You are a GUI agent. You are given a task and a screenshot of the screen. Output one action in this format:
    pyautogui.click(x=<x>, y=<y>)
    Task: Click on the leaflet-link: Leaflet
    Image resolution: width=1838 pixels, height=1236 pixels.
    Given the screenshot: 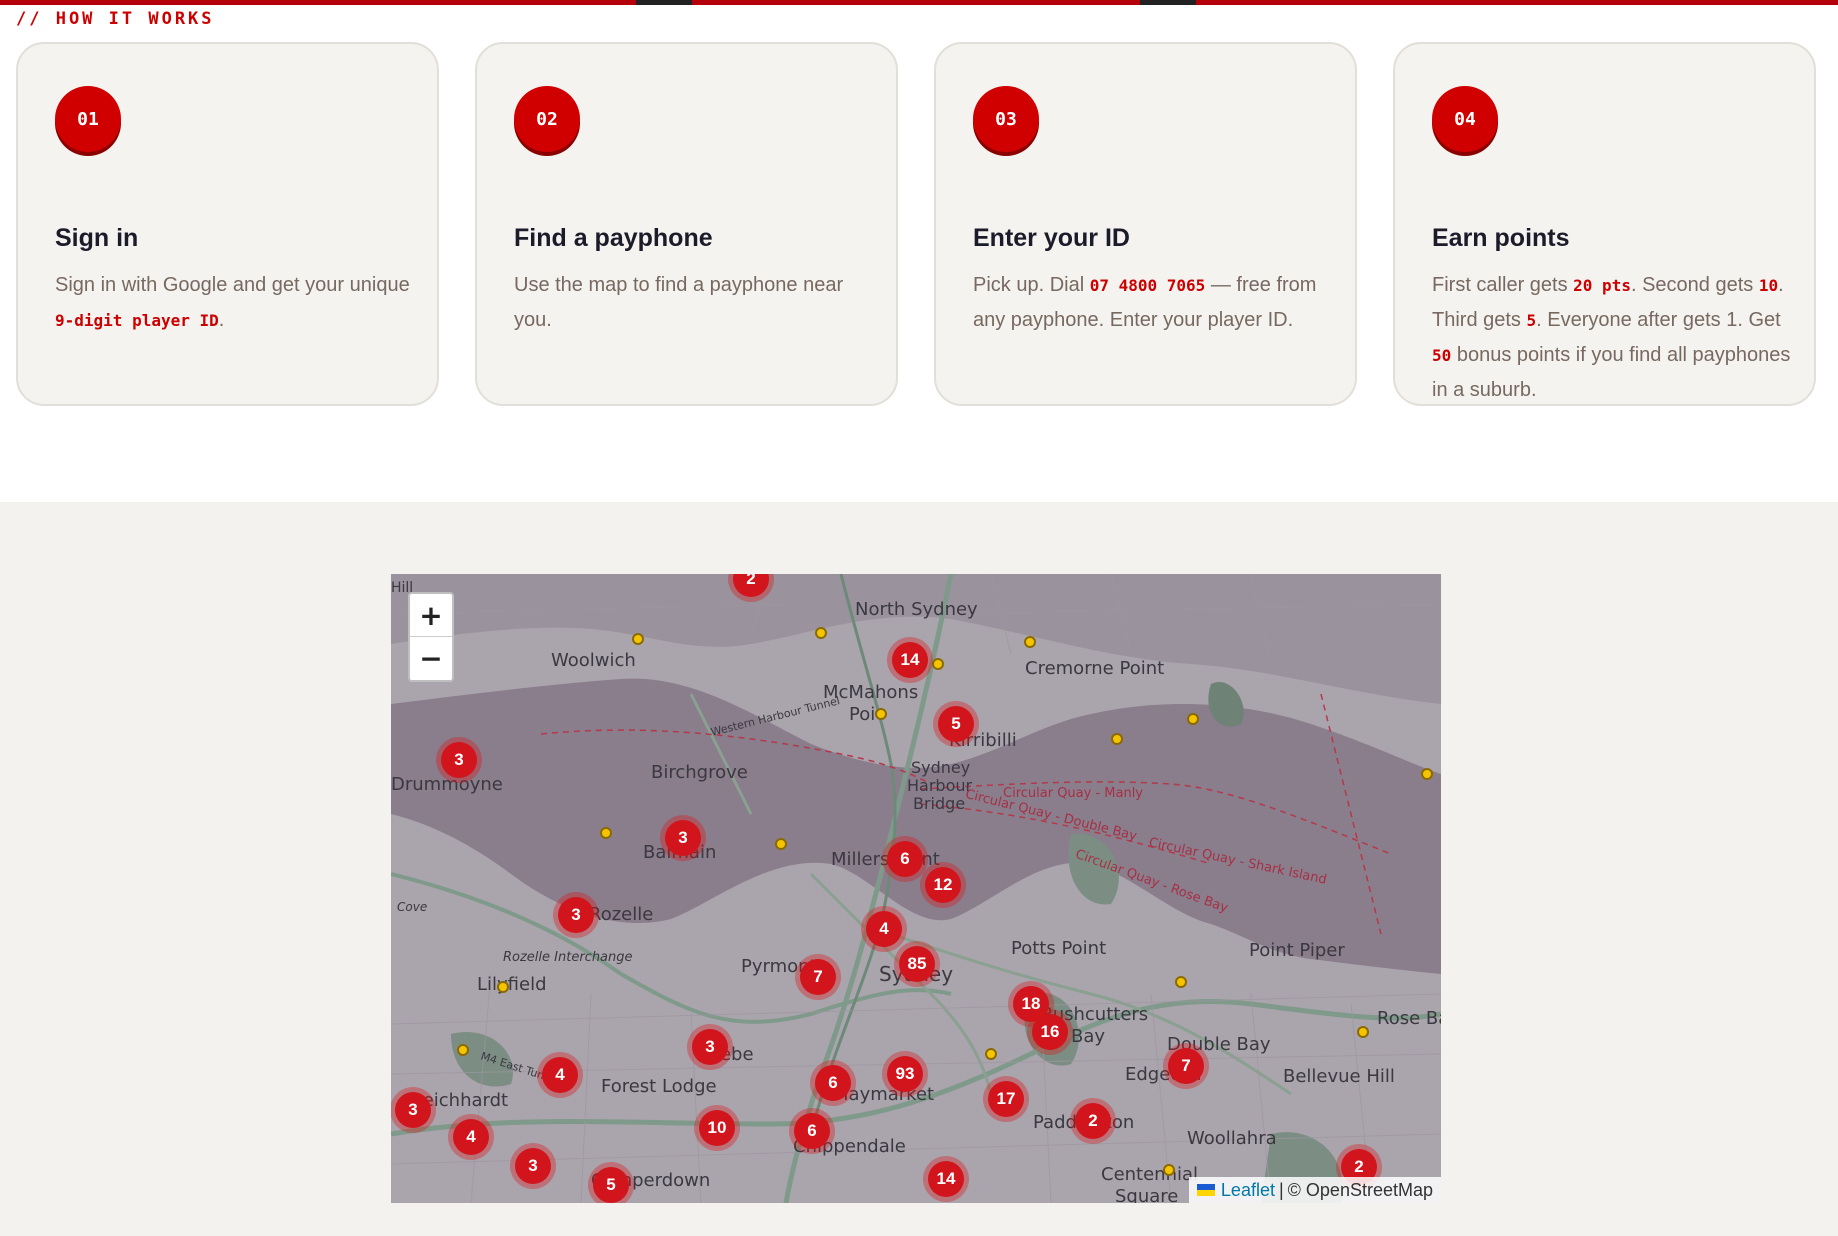 What is the action you would take?
    pyautogui.click(x=1248, y=1190)
    